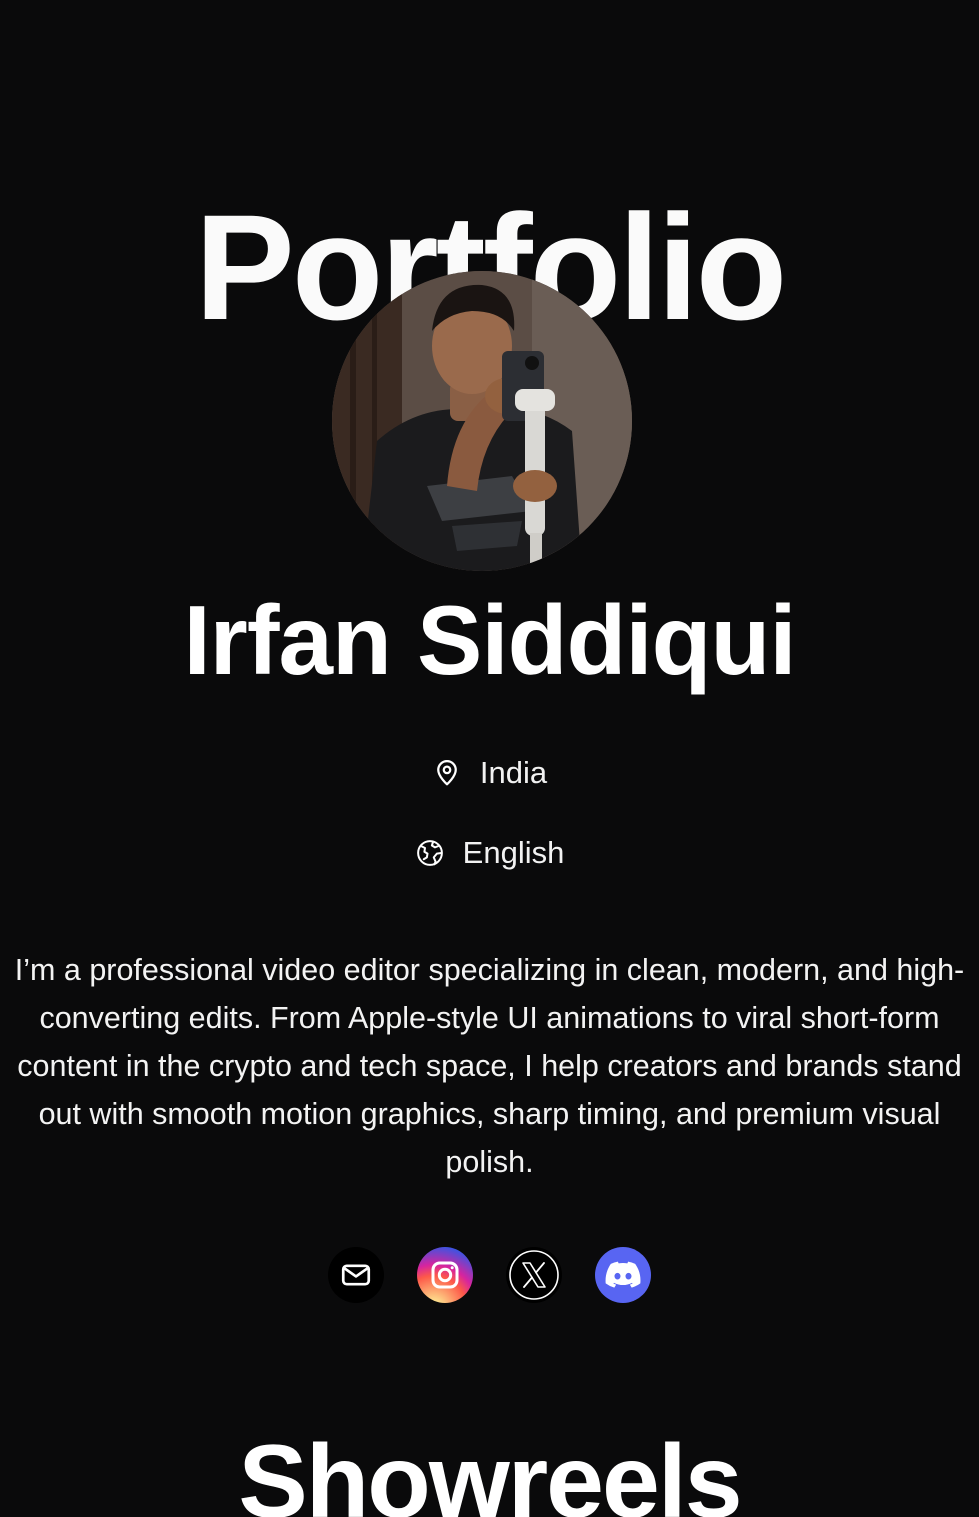 The width and height of the screenshot is (979, 1517). I want to click on x-icon, so click(534, 1275).